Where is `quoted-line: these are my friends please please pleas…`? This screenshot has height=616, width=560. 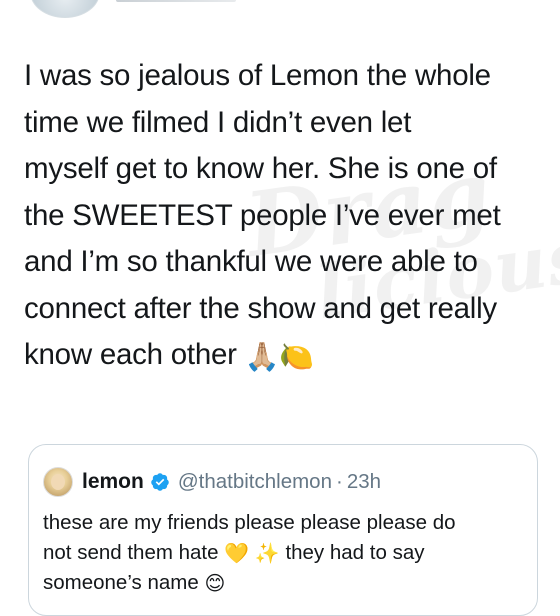
quoted-line: these are my friends please please pleas… is located at coordinates (249, 522).